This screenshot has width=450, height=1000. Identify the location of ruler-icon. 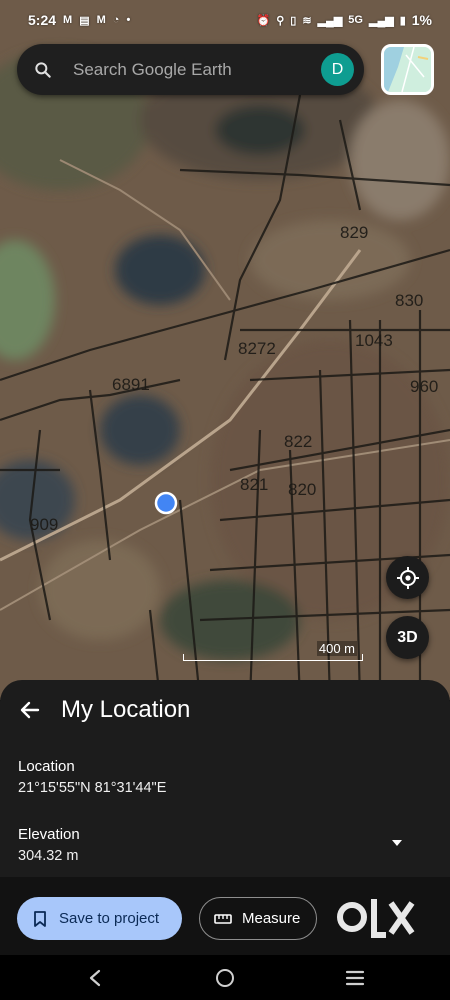
(223, 918).